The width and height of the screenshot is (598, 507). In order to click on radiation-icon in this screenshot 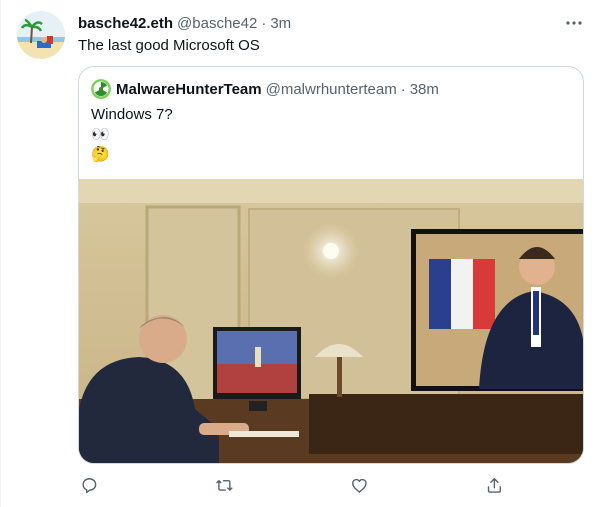, I will do `click(101, 89)`.